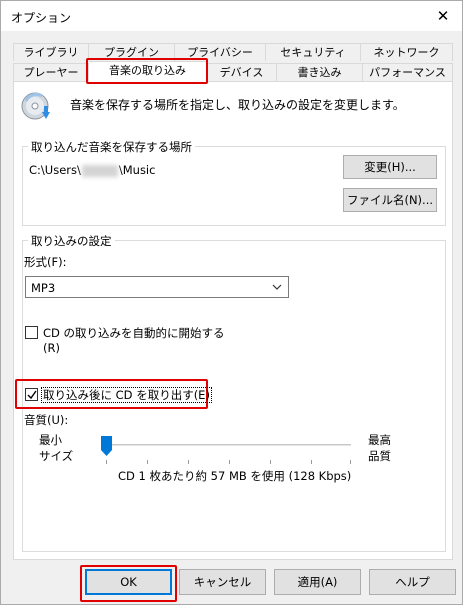  I want to click on eject-checkbox, so click(31, 394).